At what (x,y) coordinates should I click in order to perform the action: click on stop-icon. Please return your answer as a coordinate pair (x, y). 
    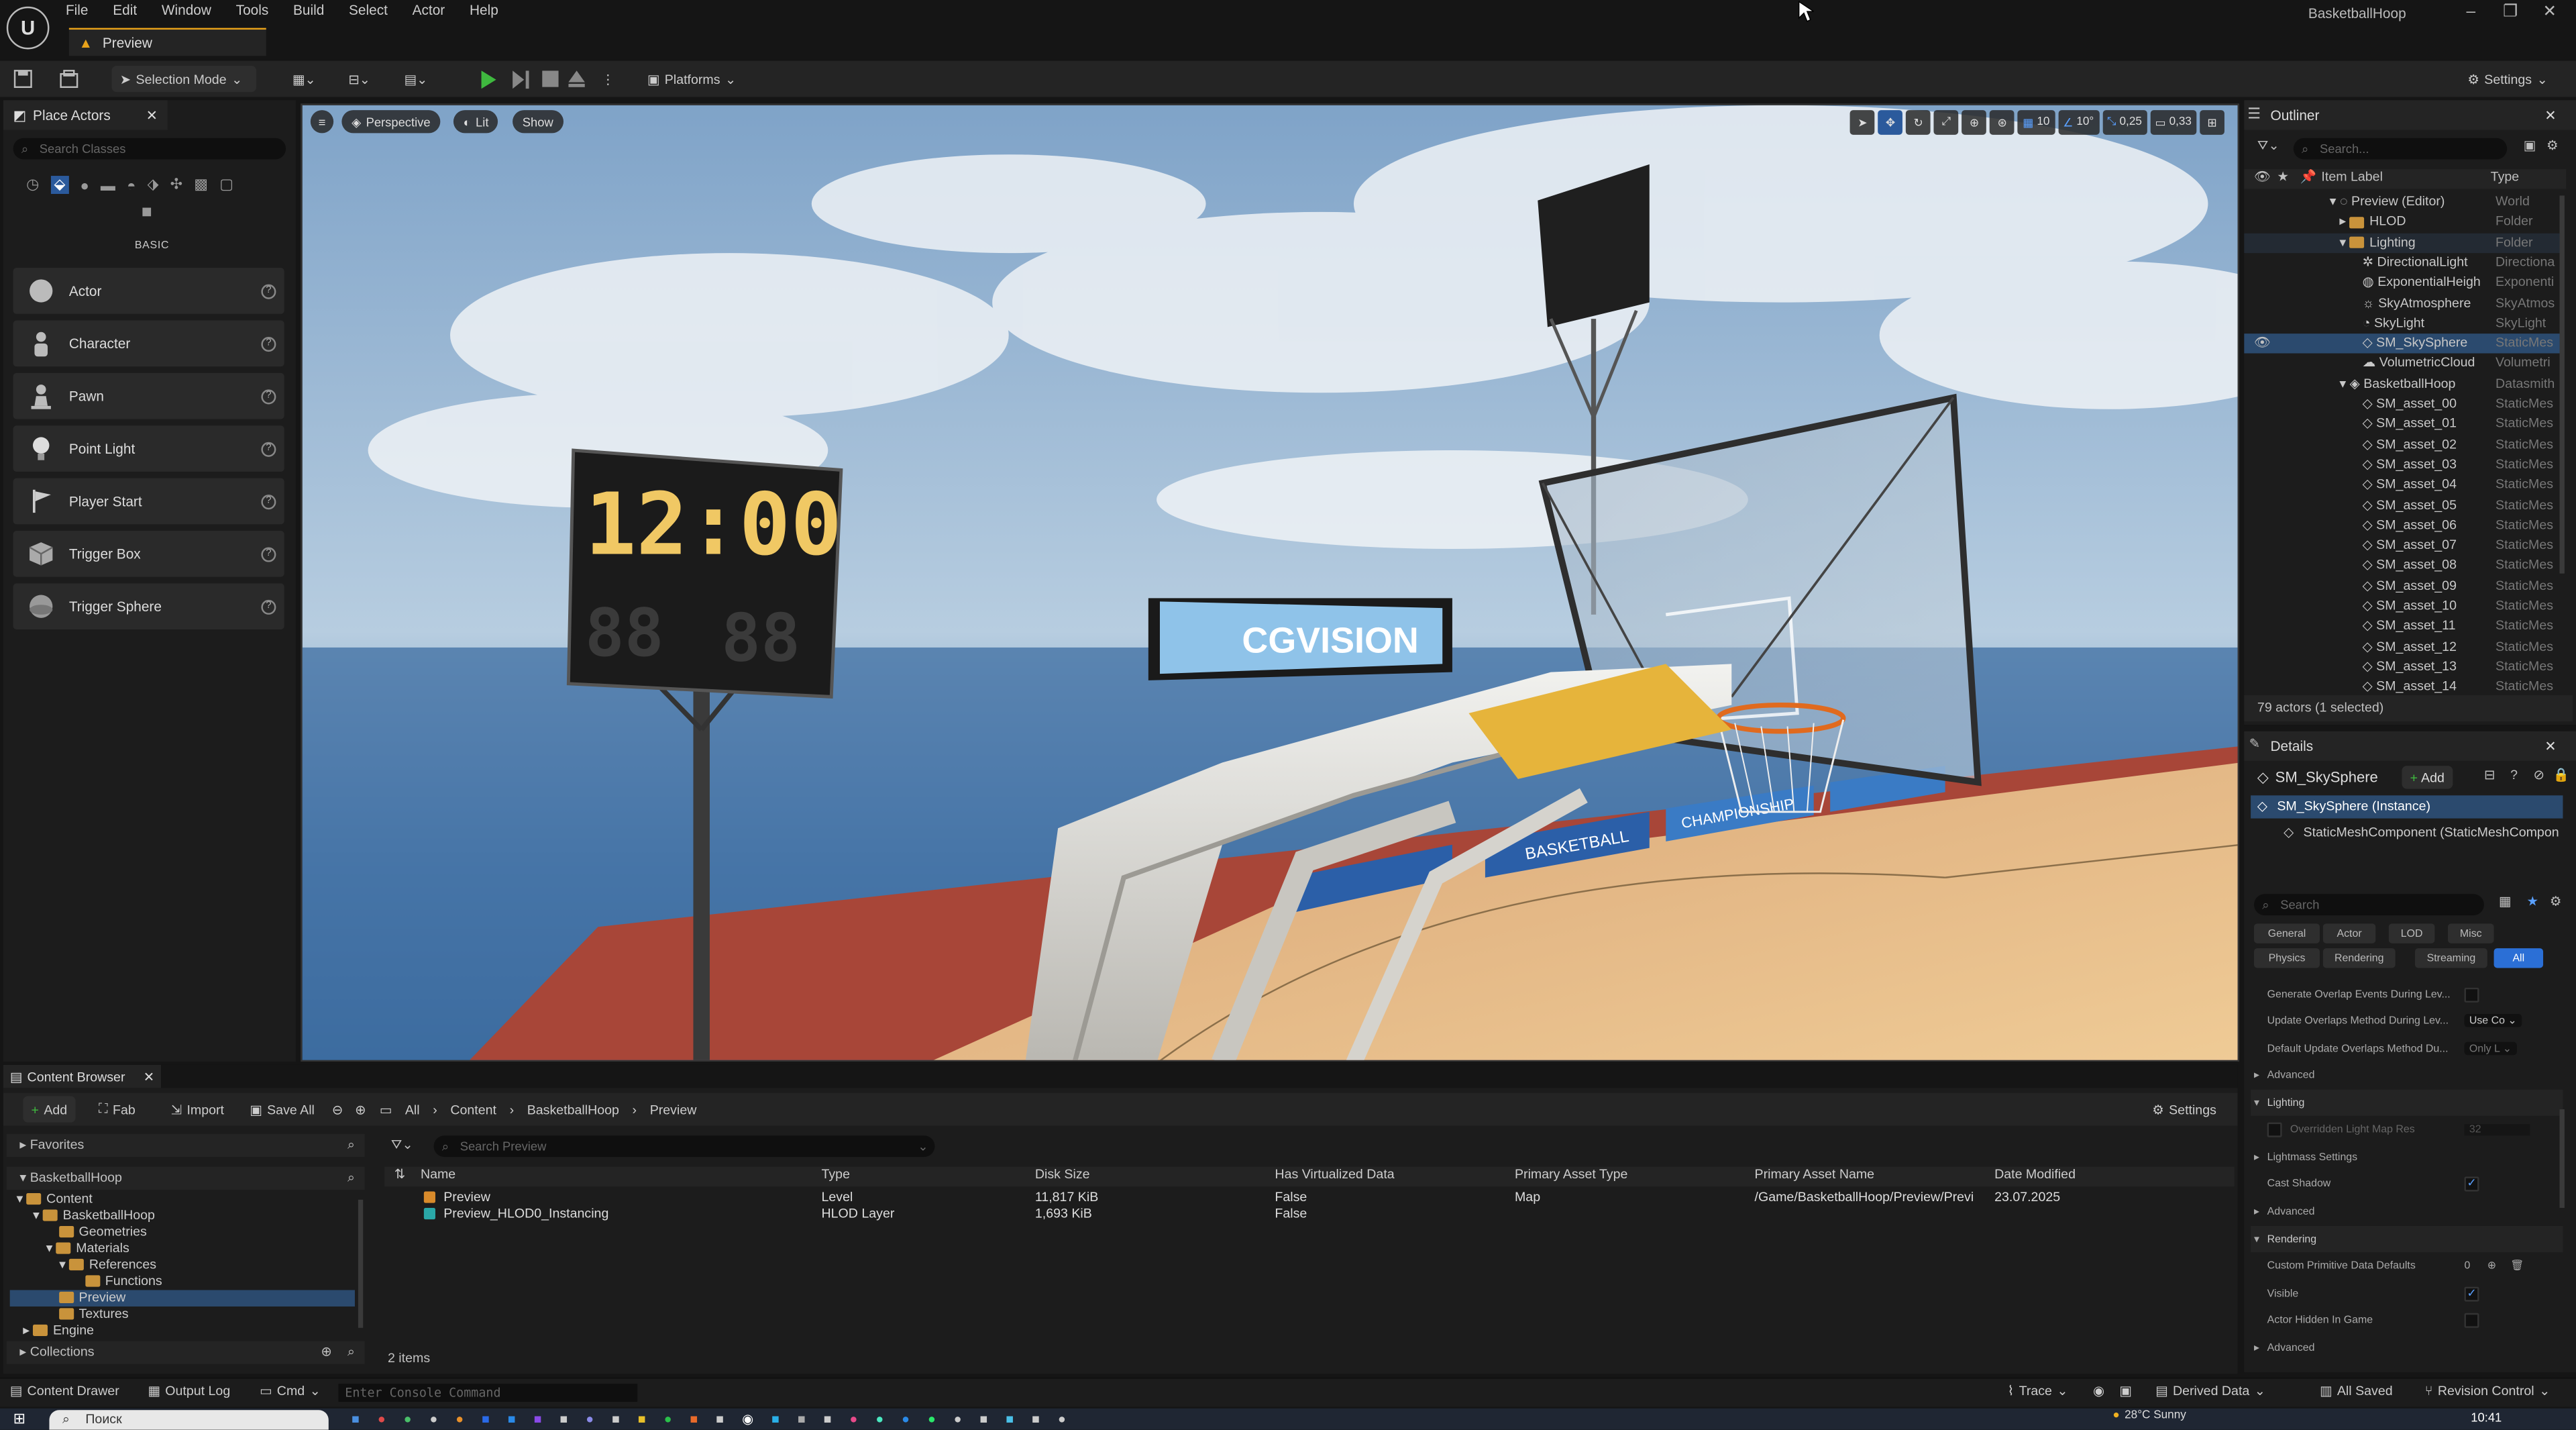
    Looking at the image, I should click on (550, 79).